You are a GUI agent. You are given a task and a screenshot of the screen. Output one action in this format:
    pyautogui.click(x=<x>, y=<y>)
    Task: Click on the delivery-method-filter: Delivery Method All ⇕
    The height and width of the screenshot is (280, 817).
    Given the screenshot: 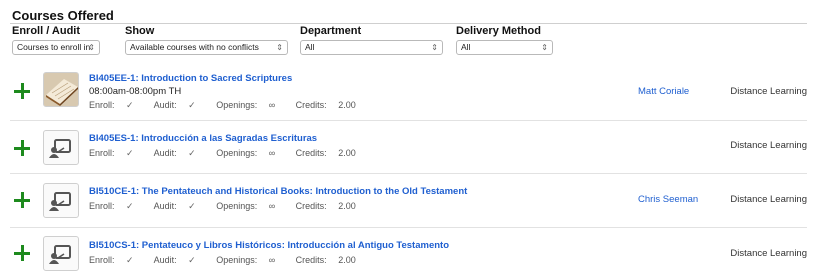 What is the action you would take?
    pyautogui.click(x=504, y=40)
    